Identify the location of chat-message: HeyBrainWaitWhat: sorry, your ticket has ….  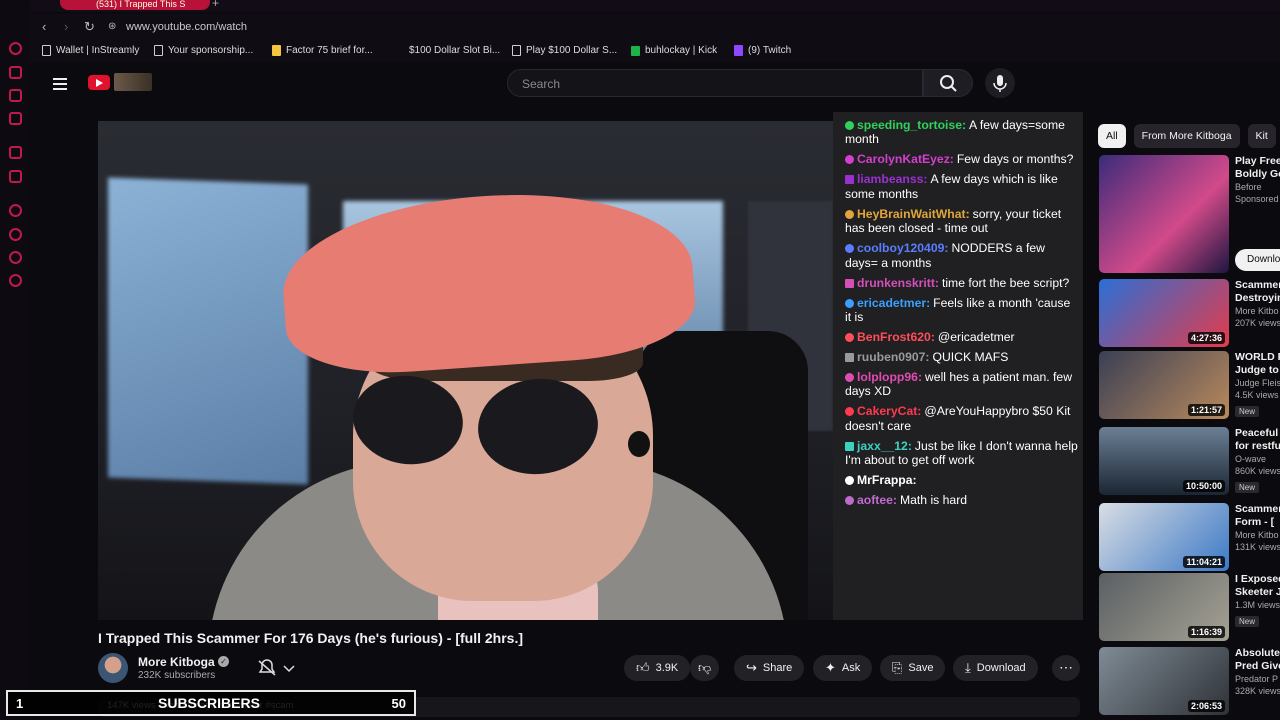
(962, 221).